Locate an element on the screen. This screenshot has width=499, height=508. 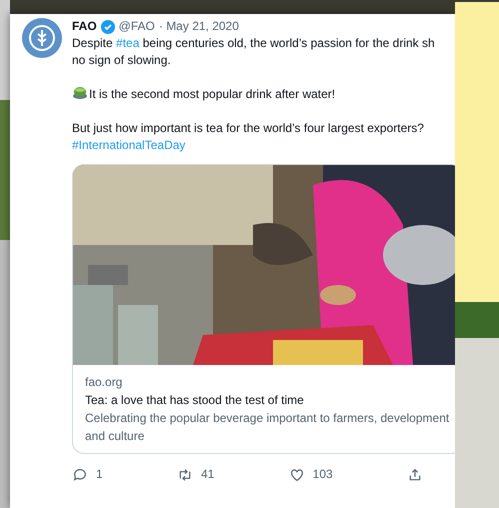
tweet-text: It is the second most popular drink after water! is located at coordinates (263, 94).